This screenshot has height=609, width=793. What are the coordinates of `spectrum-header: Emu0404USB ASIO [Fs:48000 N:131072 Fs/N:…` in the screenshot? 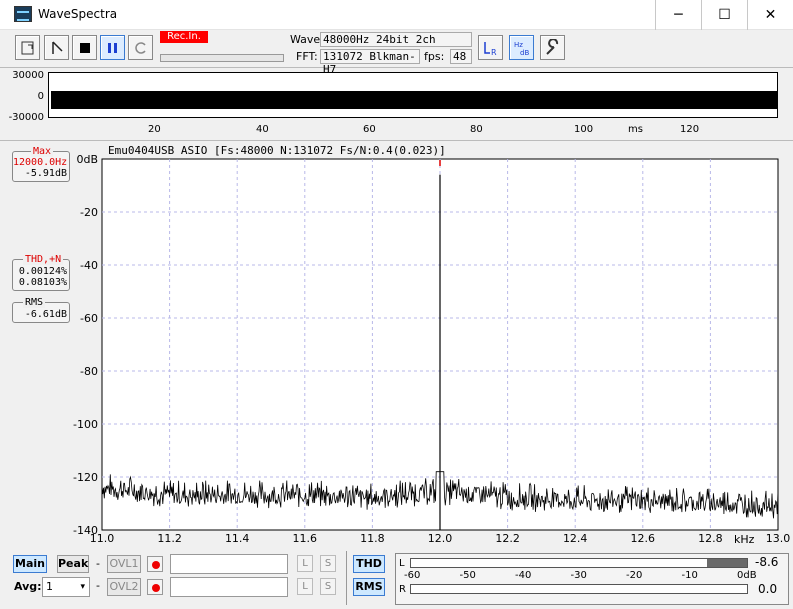 It's located at (277, 150).